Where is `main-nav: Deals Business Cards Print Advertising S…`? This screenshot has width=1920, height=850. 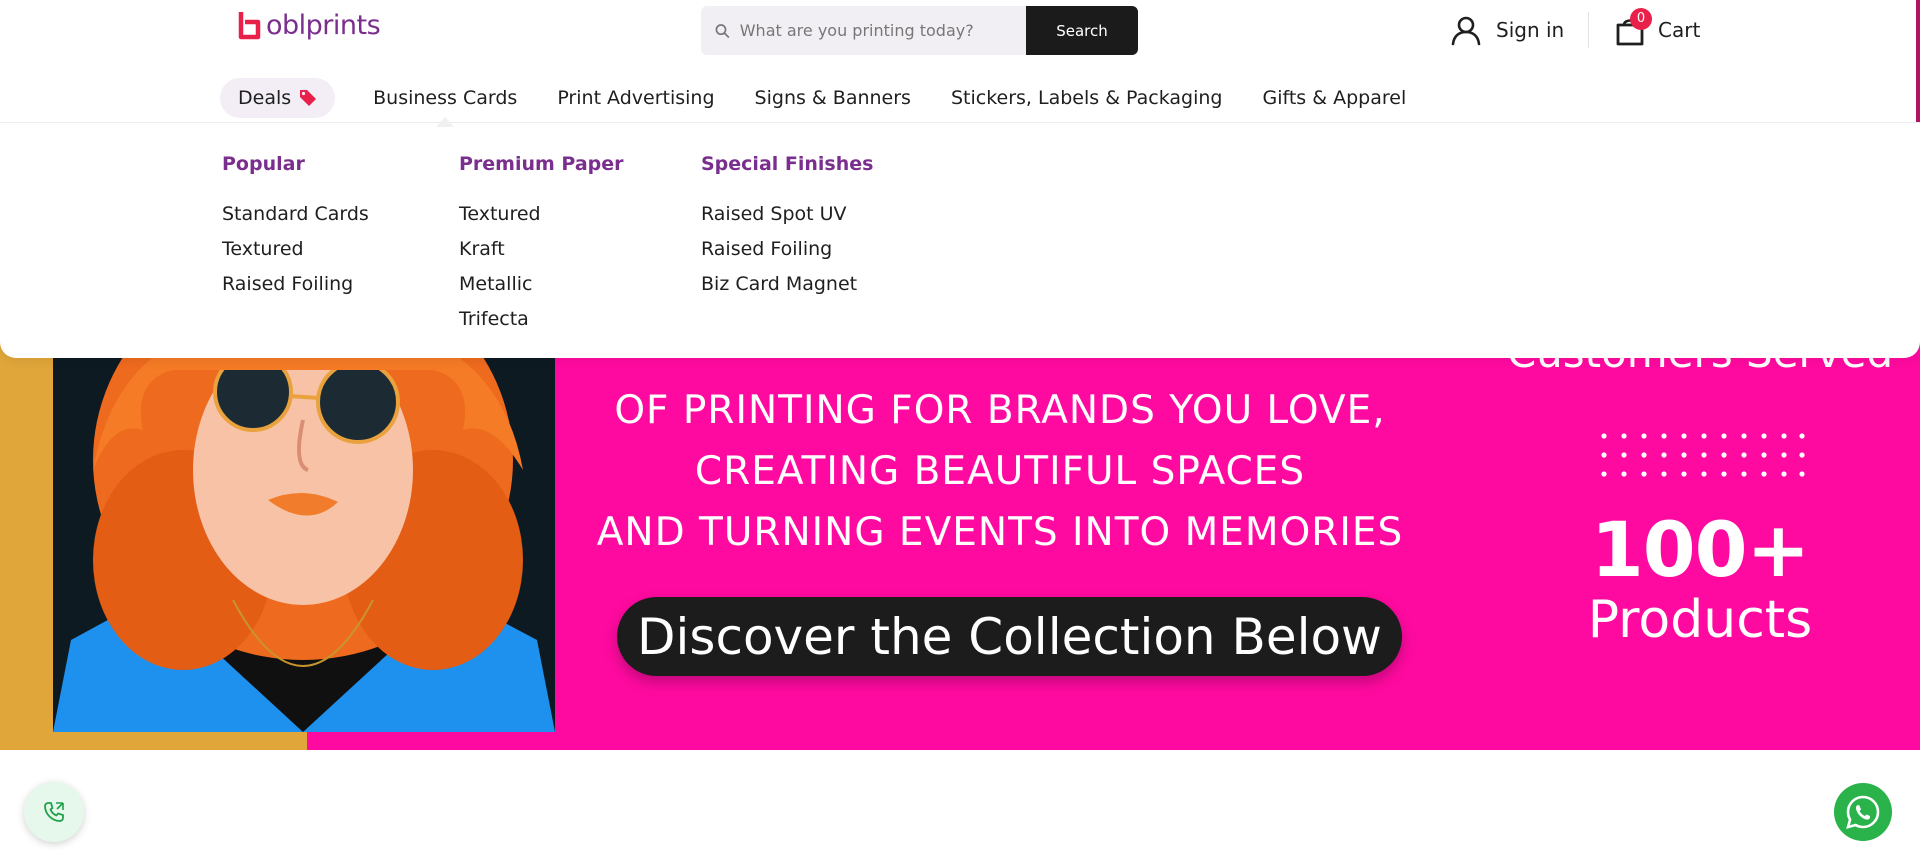 main-nav: Deals Business Cards Print Advertising S… is located at coordinates (833, 101).